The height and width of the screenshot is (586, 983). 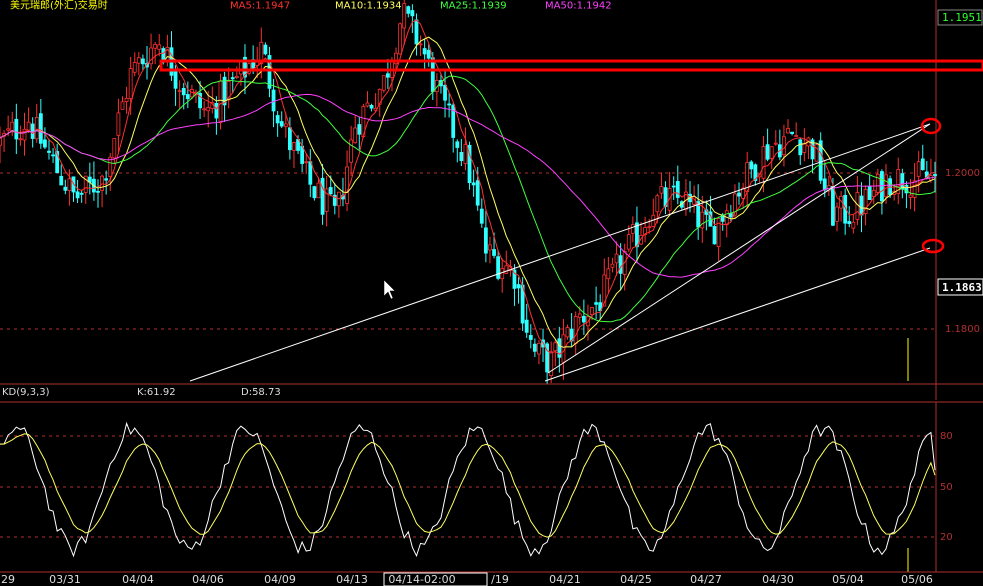 I want to click on top-value: 1.1951, so click(x=962, y=17).